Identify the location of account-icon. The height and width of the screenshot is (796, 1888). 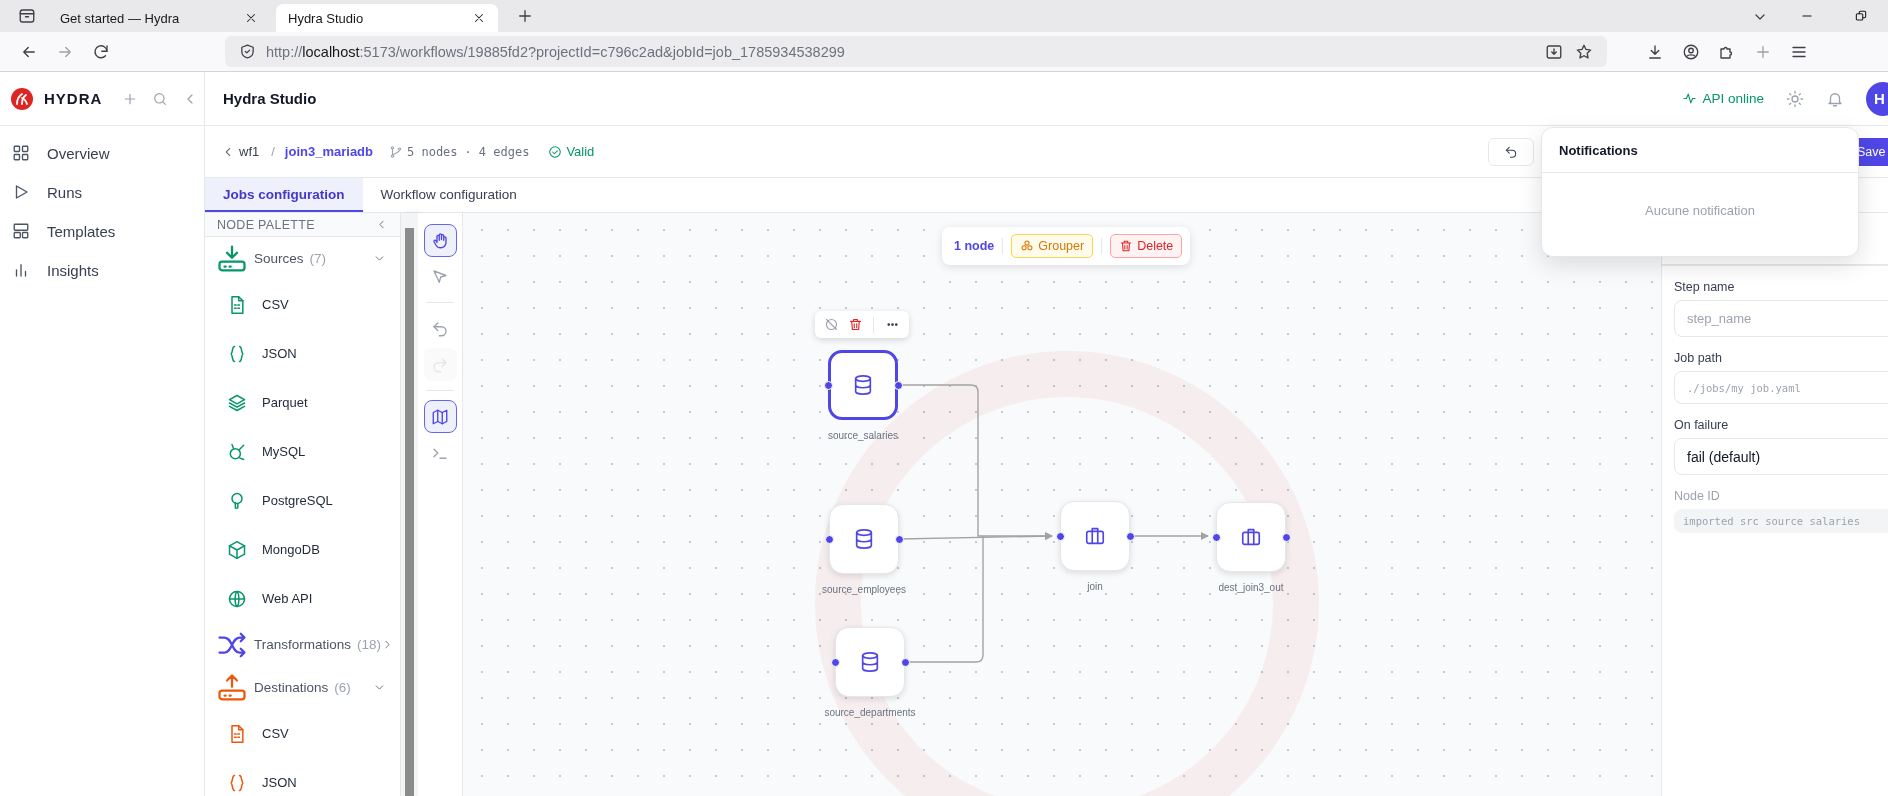
(1691, 51).